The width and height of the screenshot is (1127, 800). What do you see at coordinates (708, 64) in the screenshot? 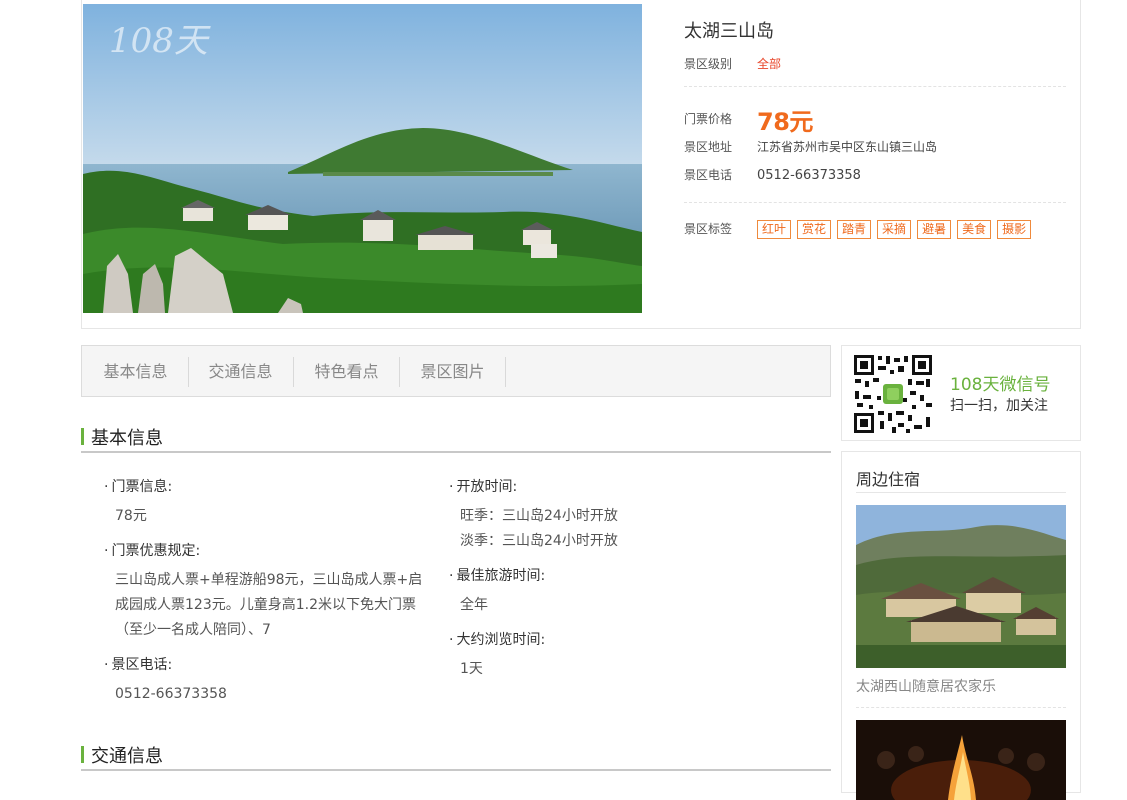
I see `level-label: 景区级别` at bounding box center [708, 64].